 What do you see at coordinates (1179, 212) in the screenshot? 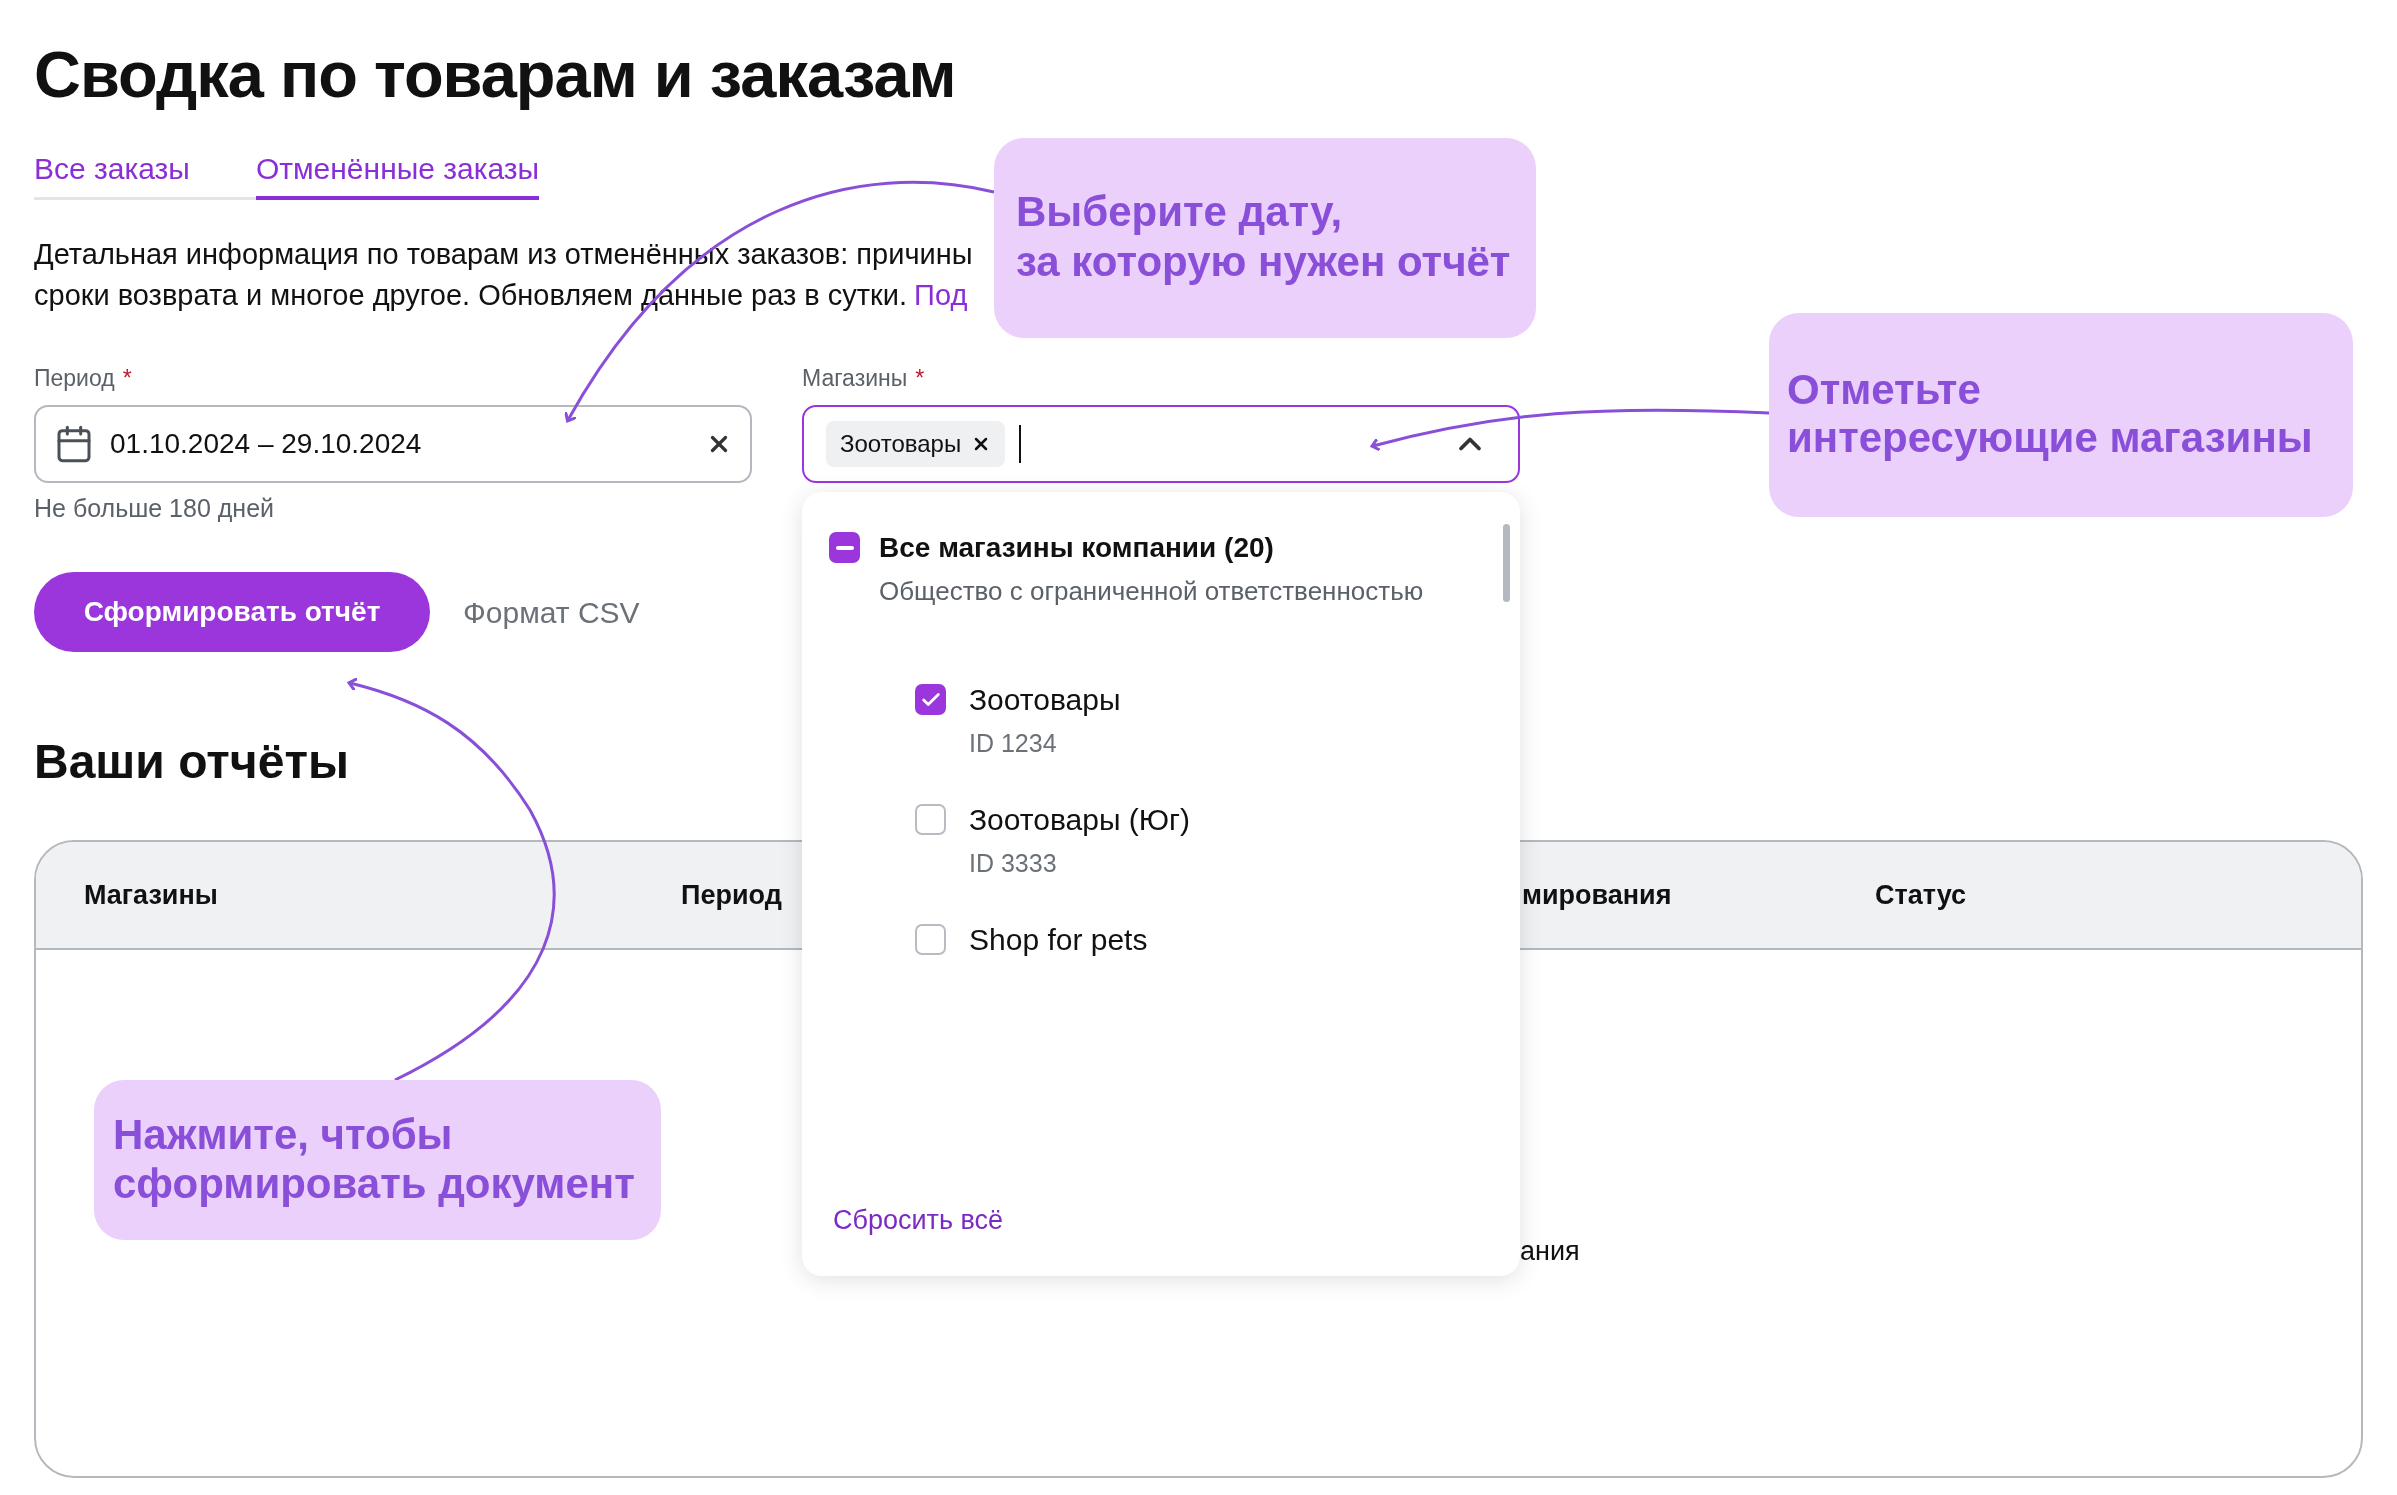
I see `callout-text: Выберите дату,` at bounding box center [1179, 212].